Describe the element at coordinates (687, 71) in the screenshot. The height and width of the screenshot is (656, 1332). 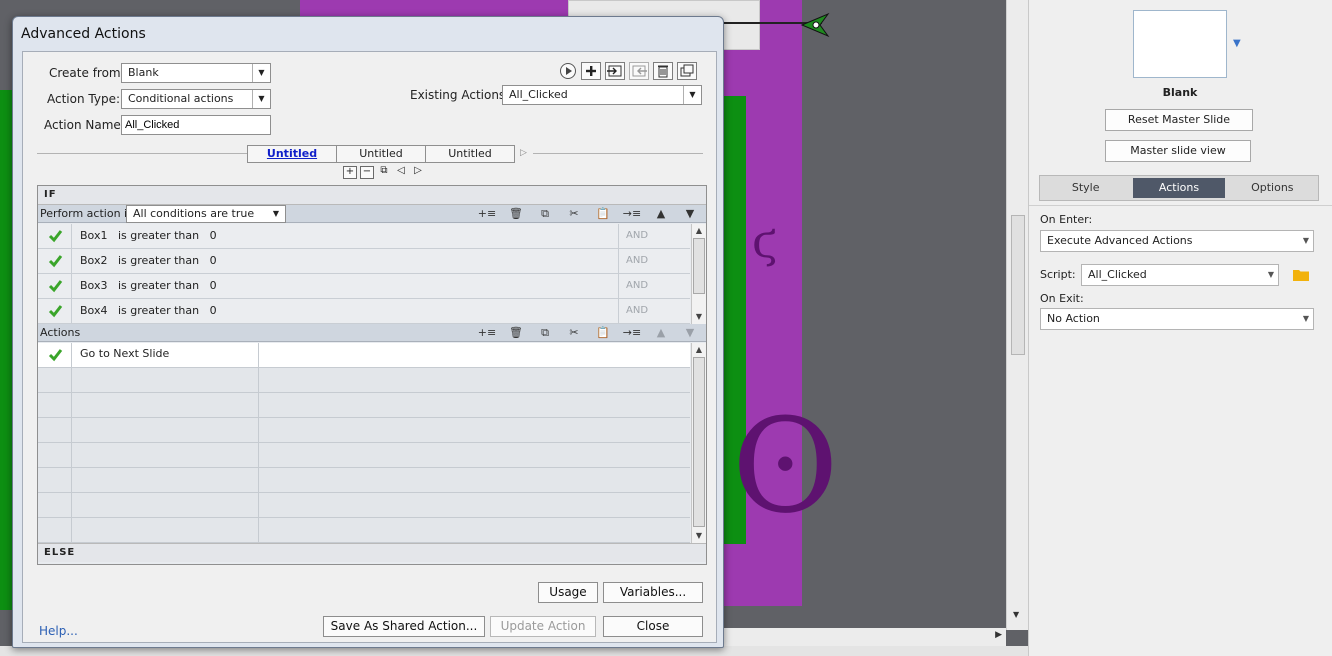
I see `duplicate-icon` at that location.